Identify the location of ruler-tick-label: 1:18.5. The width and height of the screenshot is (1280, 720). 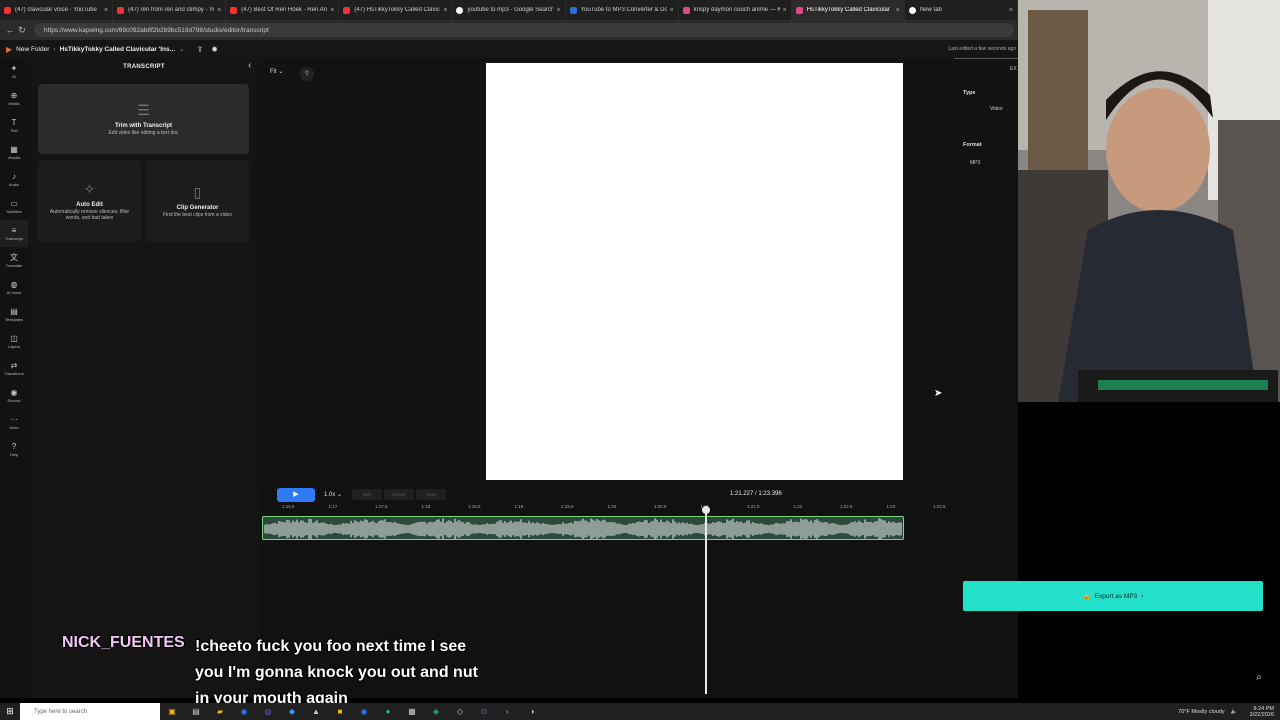
(474, 506).